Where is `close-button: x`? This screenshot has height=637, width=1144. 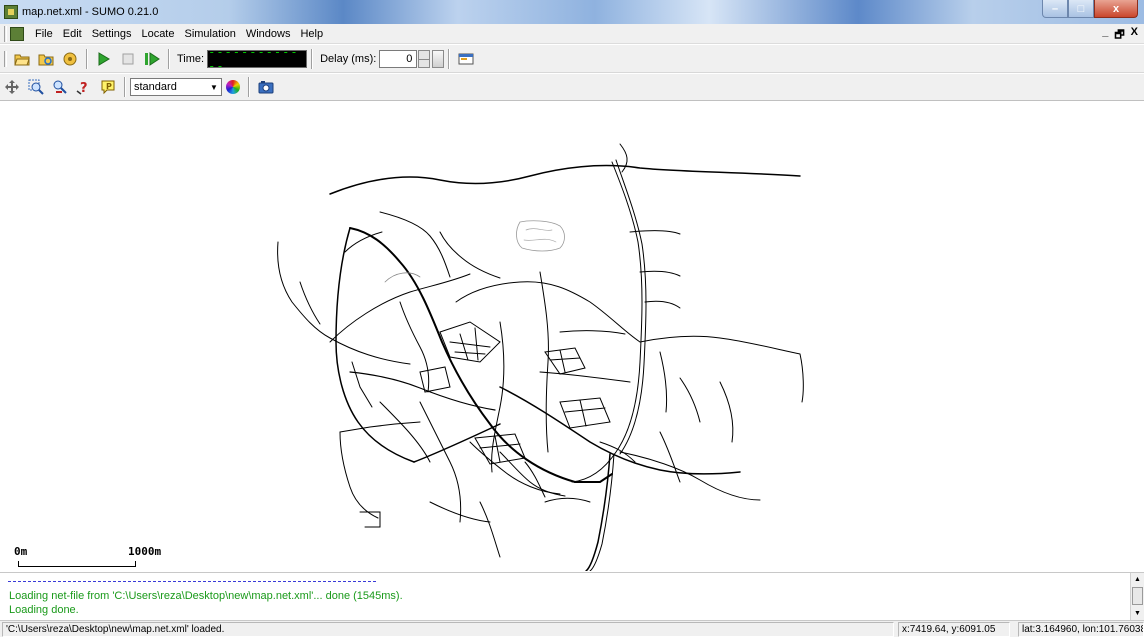 close-button: x is located at coordinates (1116, 9).